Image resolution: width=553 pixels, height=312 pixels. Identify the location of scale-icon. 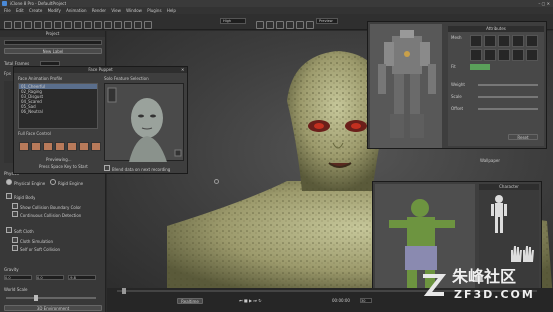
(108, 25).